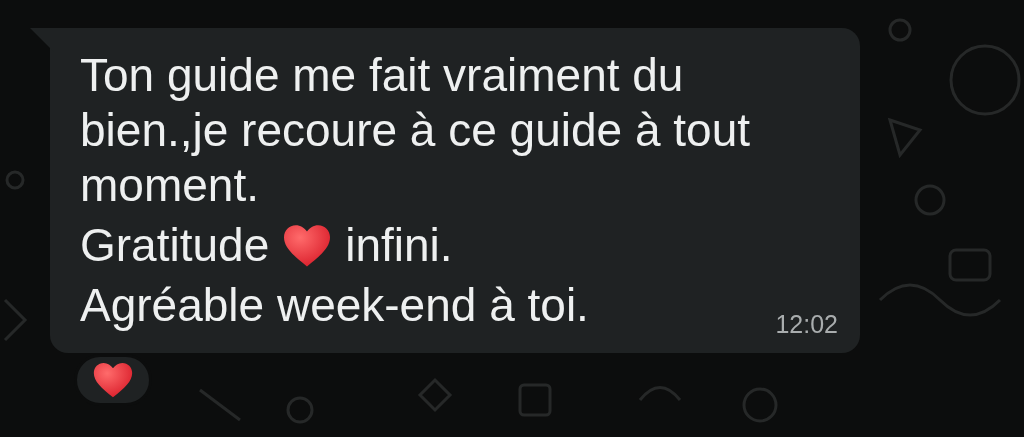  What do you see at coordinates (335, 305) in the screenshot?
I see `message-text: Agréable week-end à toi.` at bounding box center [335, 305].